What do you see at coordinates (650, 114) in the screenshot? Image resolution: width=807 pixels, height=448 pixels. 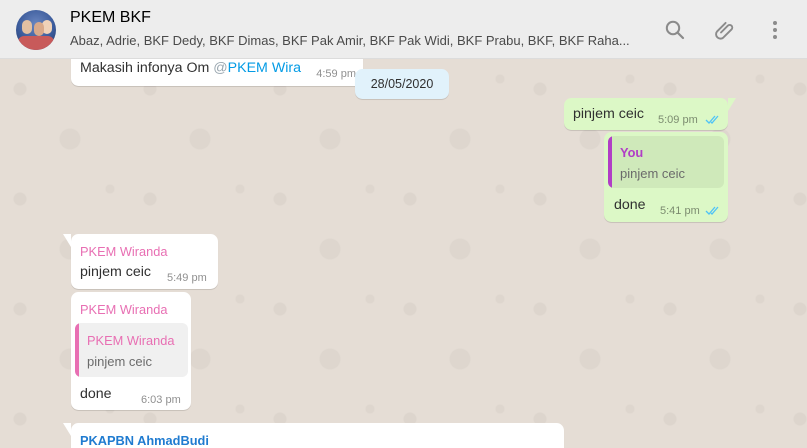 I see `outgoing-message: pinjem ceic 5:09 pm` at bounding box center [650, 114].